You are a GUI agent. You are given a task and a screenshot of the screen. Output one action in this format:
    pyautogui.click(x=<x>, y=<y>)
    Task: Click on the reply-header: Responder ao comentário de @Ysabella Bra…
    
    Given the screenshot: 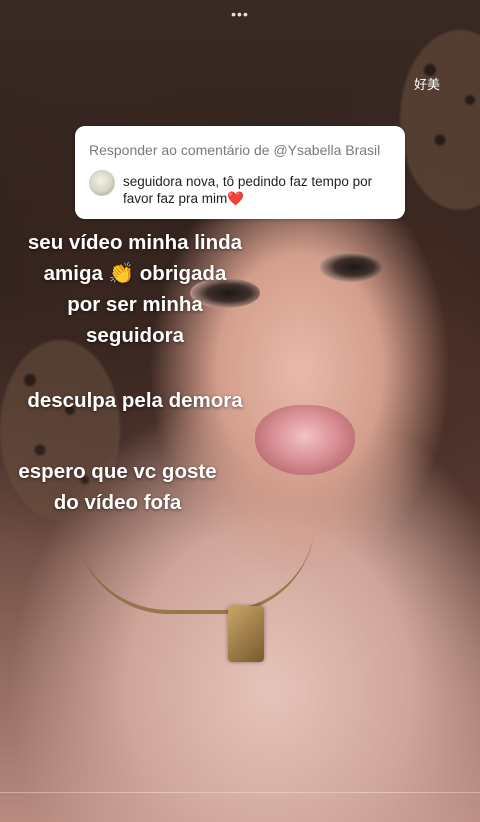 What is the action you would take?
    pyautogui.click(x=235, y=150)
    